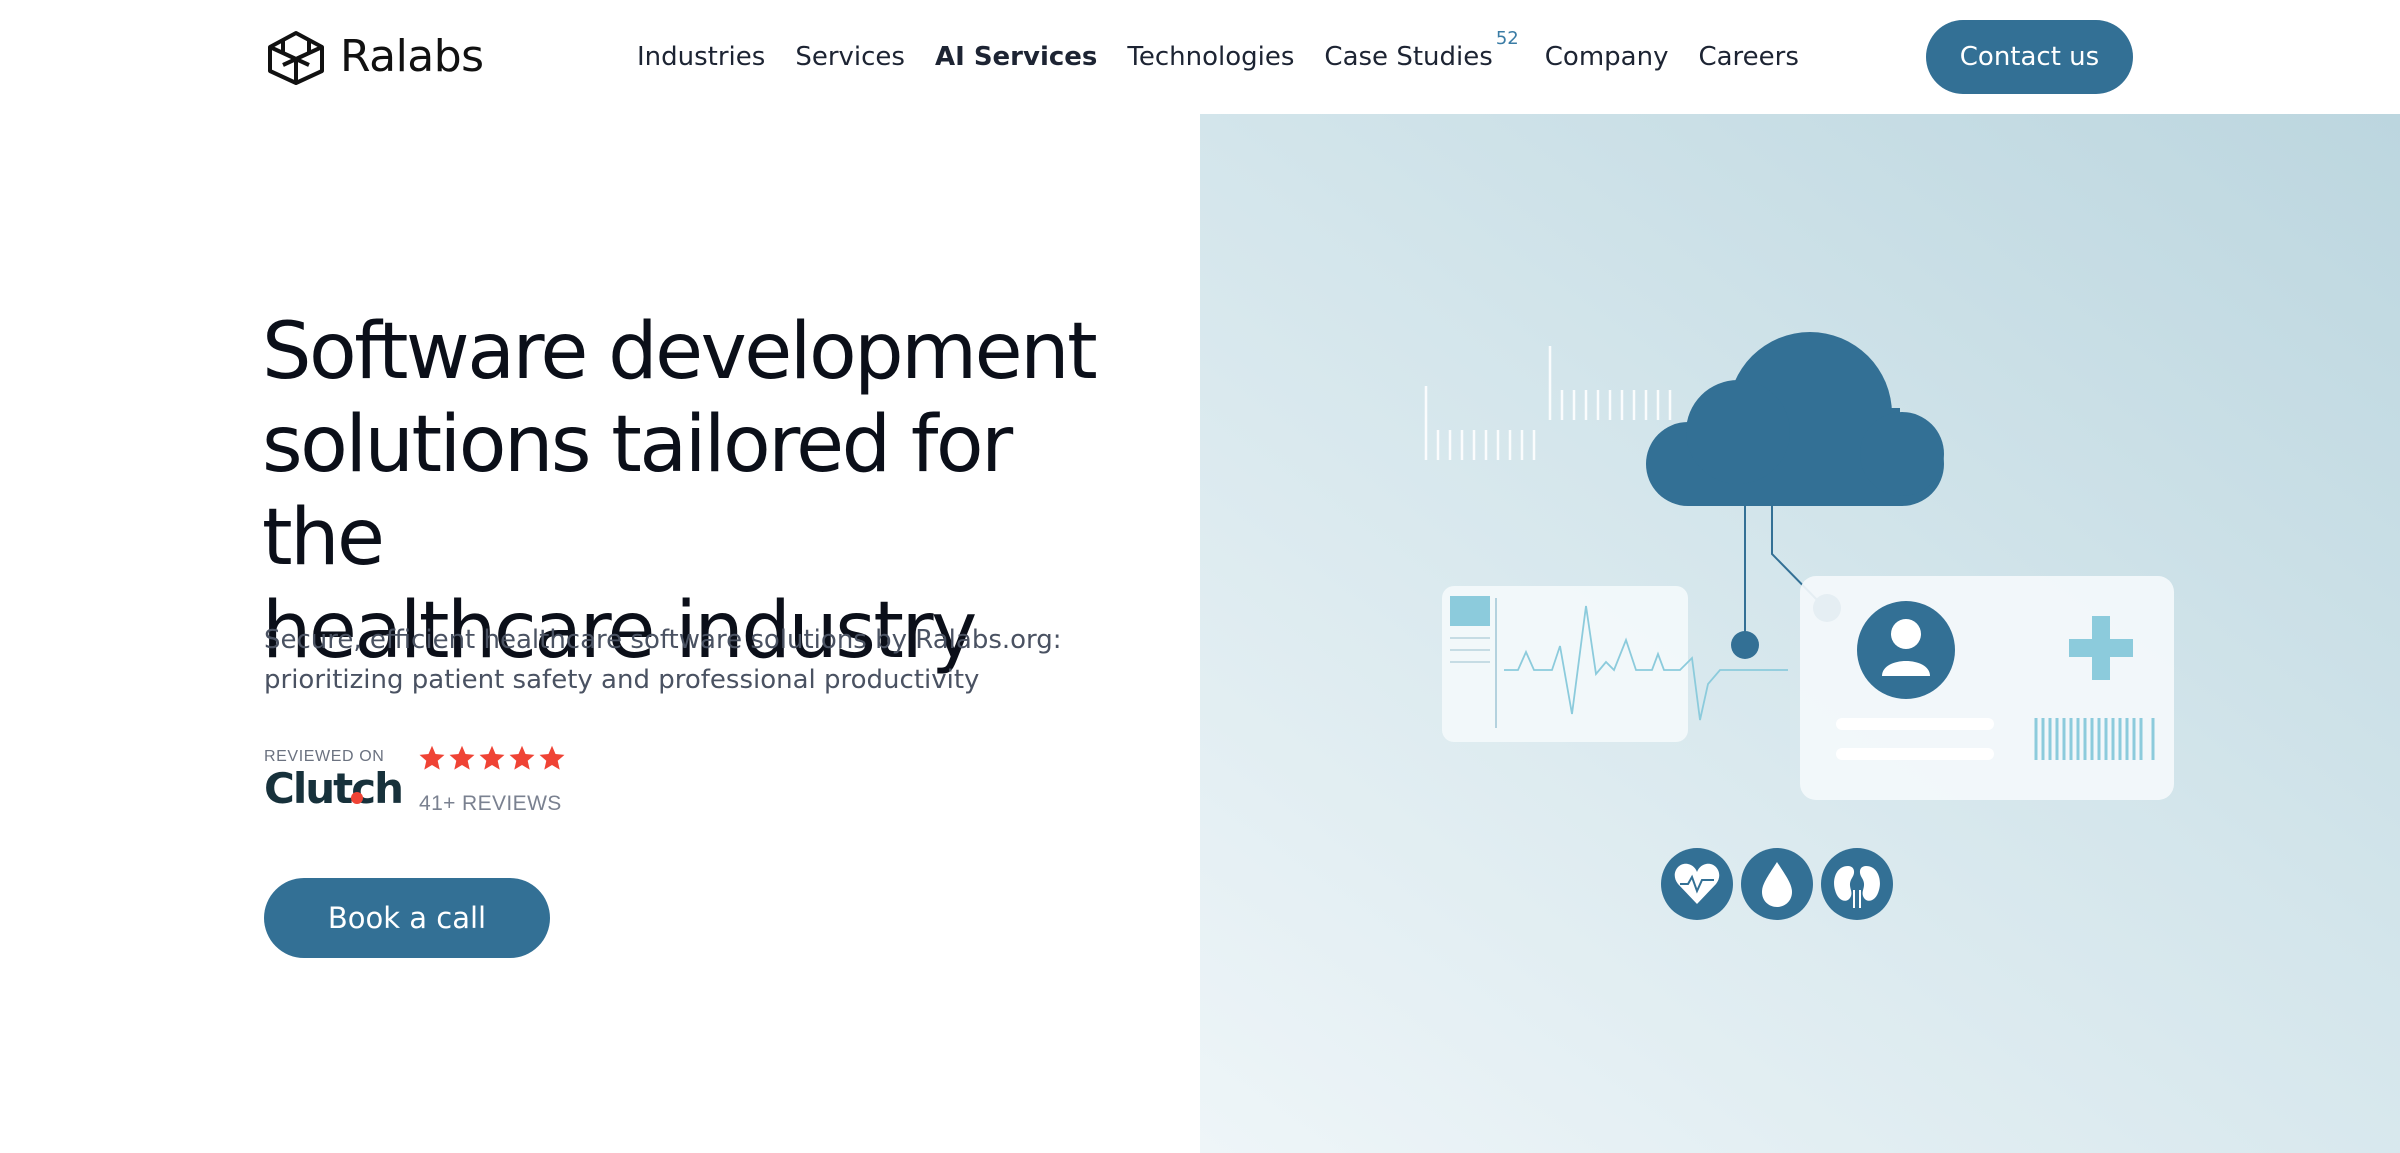  Describe the element at coordinates (1408, 57) in the screenshot. I see `nav-item-case-studies-label: Case Studies` at that location.